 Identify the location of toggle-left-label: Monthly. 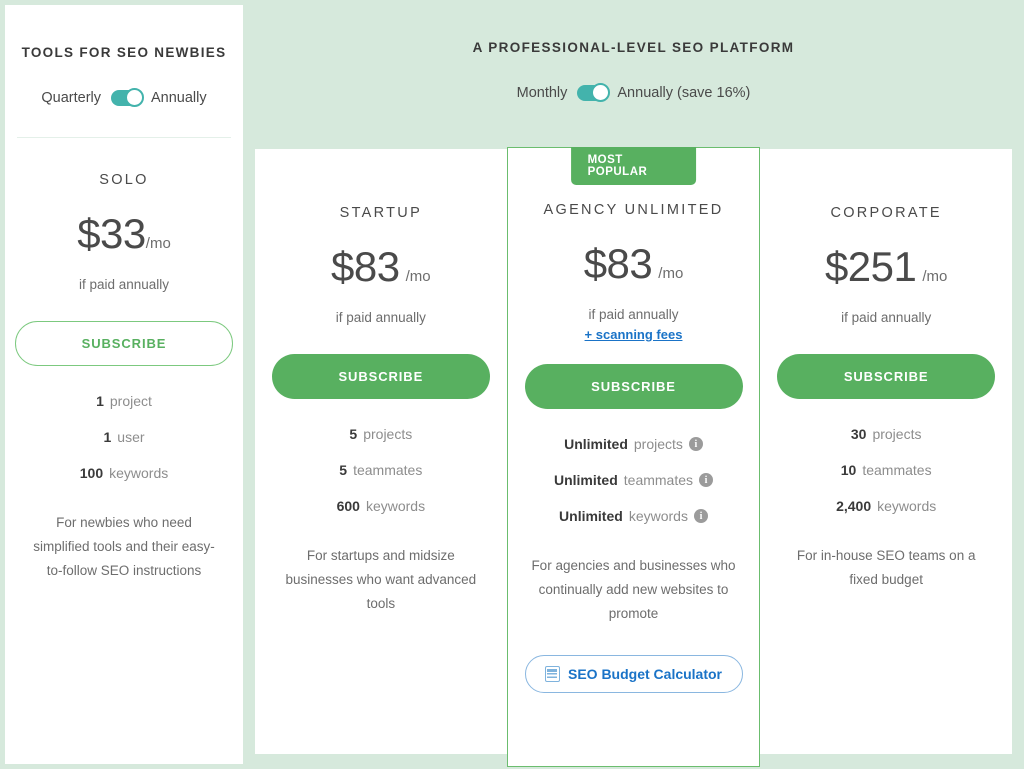
(542, 93).